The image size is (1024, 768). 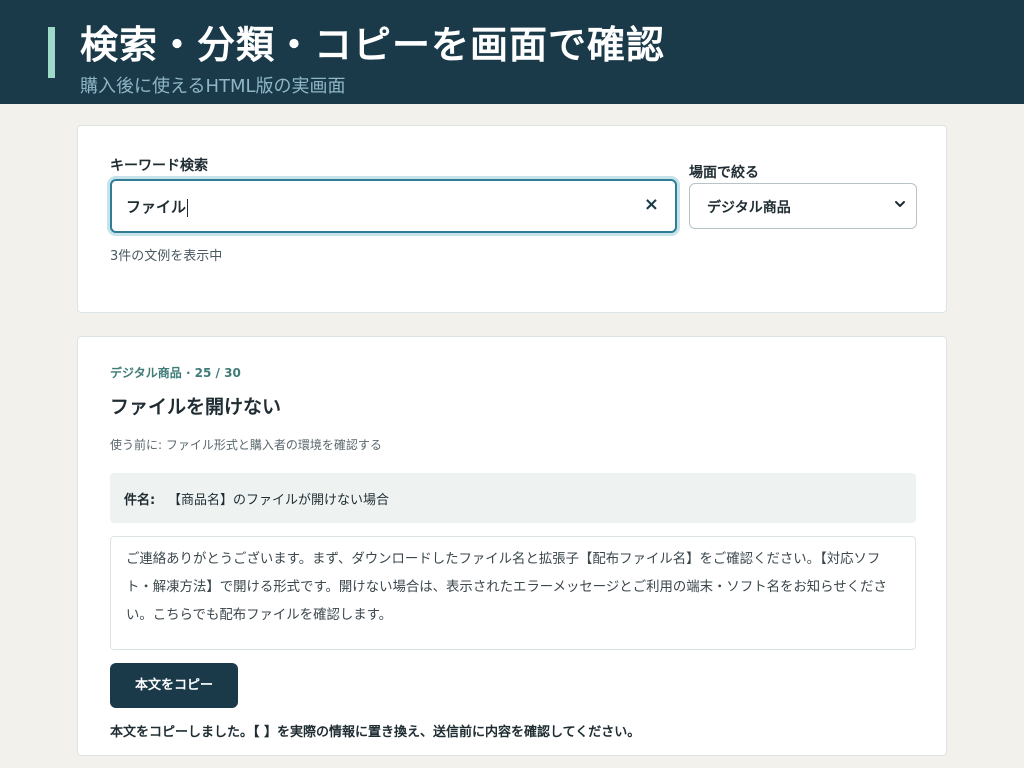 What do you see at coordinates (140, 500) in the screenshot?
I see `subject-label: 件名:` at bounding box center [140, 500].